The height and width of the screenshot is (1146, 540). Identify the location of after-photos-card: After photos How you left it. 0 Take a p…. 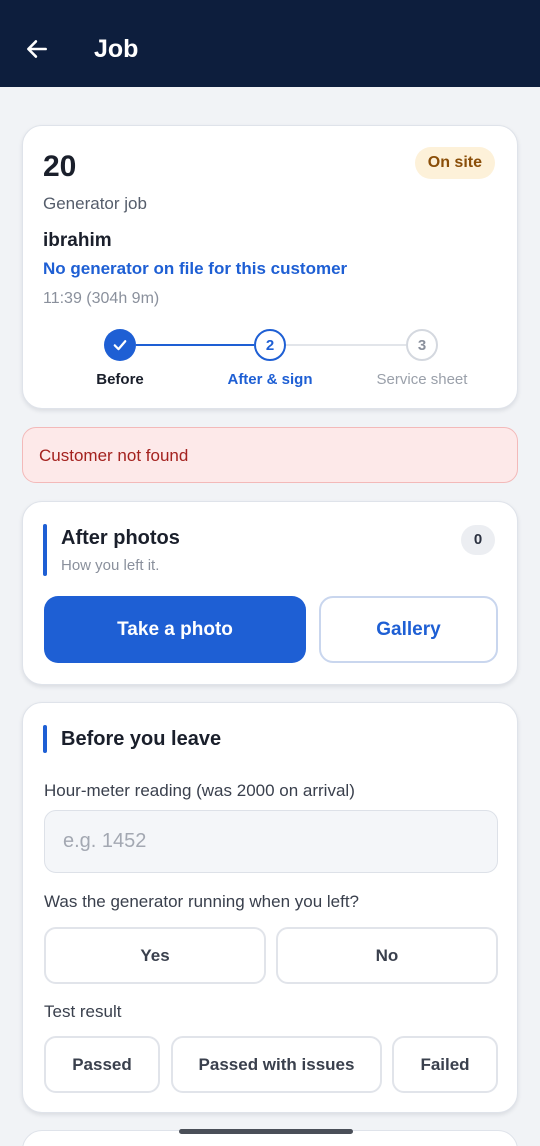
(270, 593).